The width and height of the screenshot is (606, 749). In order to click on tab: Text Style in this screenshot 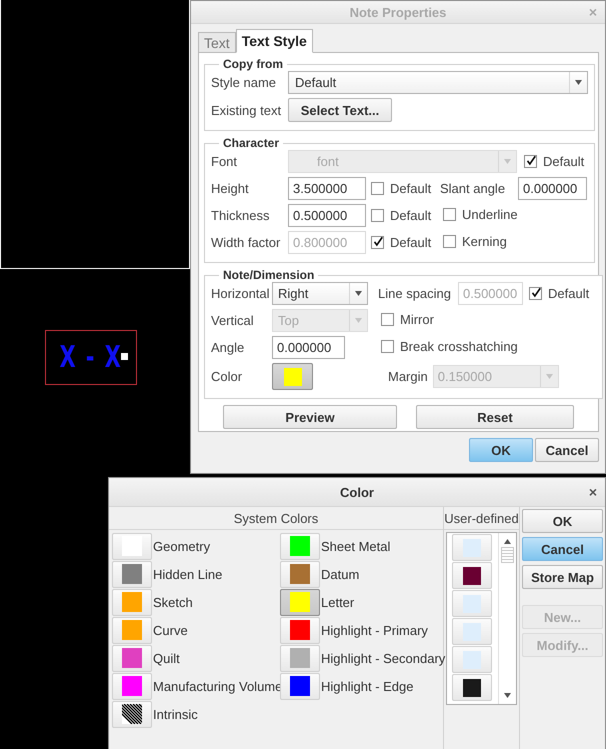, I will do `click(274, 41)`.